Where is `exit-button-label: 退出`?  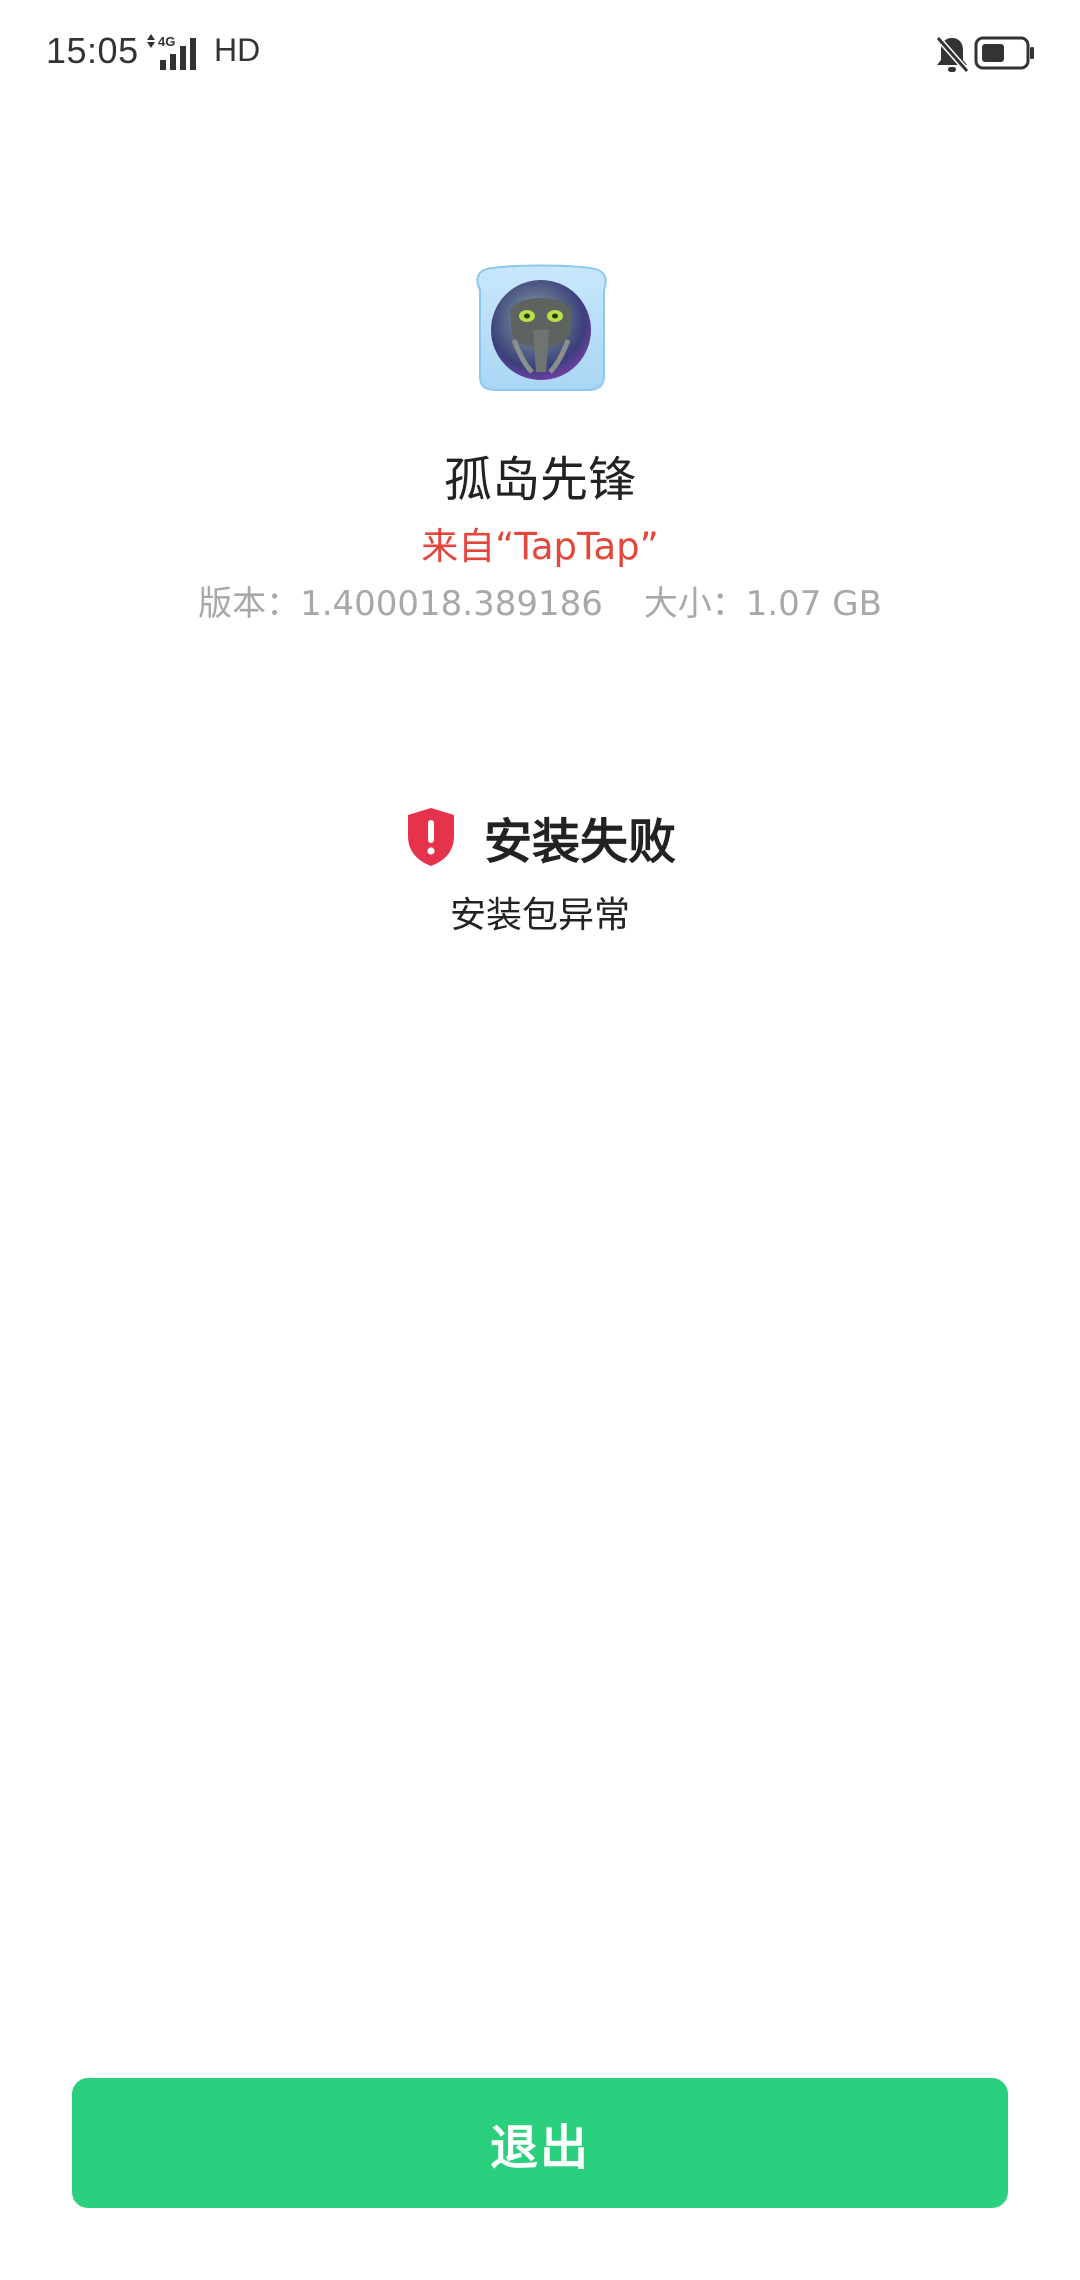
exit-button-label: 退出 is located at coordinates (539, 2148).